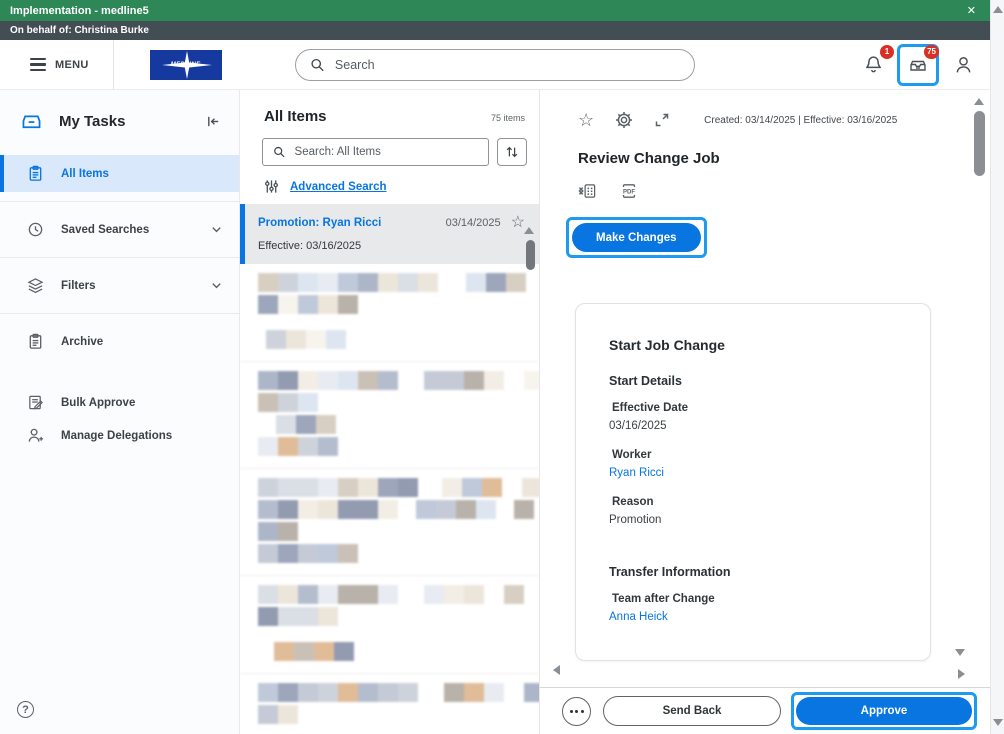  Describe the element at coordinates (587, 191) in the screenshot. I see `export-excel-icon` at that location.